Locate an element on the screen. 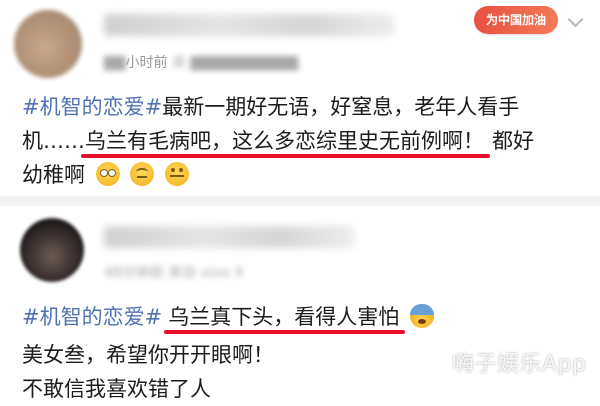 The height and width of the screenshot is (406, 600). timestamp: 48分钟前 is located at coordinates (134, 273).